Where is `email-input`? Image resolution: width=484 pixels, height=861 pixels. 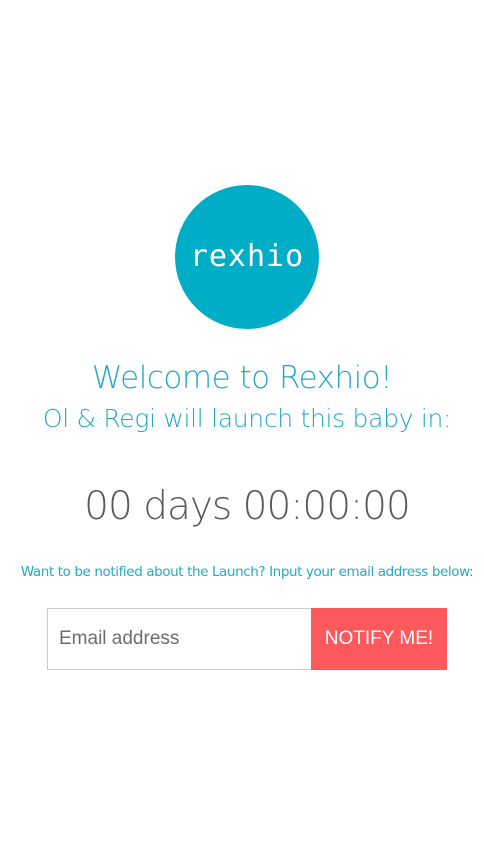
email-input is located at coordinates (179, 639).